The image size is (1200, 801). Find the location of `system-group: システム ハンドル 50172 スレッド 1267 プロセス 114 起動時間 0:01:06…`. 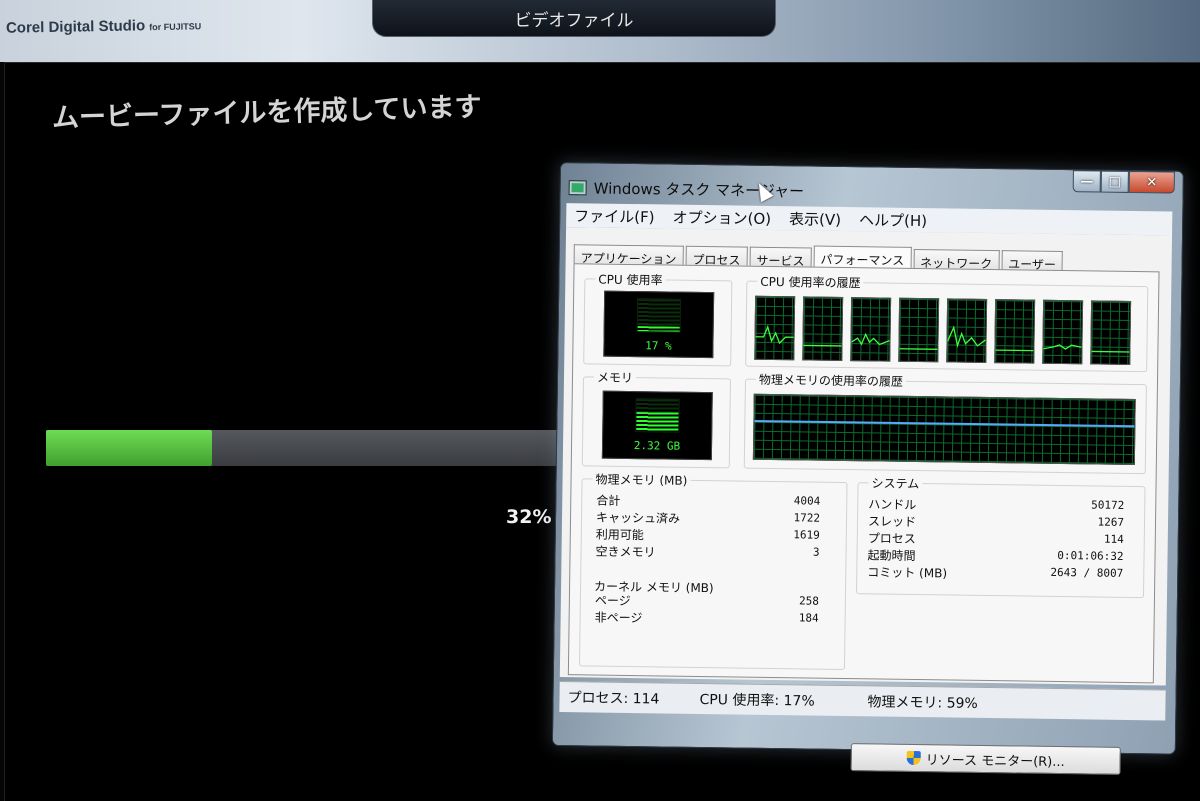

system-group: システム ハンドル 50172 スレッド 1267 プロセス 114 起動時間 0:01:06… is located at coordinates (1000, 536).